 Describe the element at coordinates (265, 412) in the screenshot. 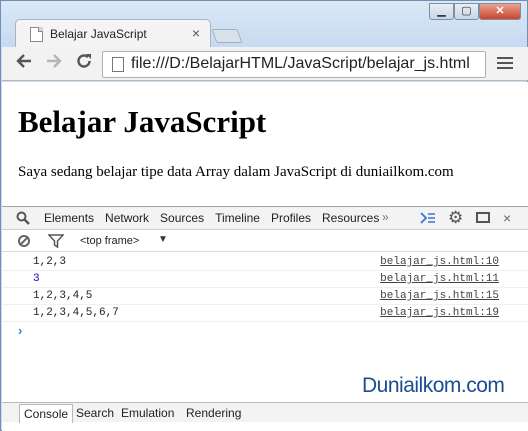

I see `console-drawer-tabs: Console Search Emulation Rendering` at that location.